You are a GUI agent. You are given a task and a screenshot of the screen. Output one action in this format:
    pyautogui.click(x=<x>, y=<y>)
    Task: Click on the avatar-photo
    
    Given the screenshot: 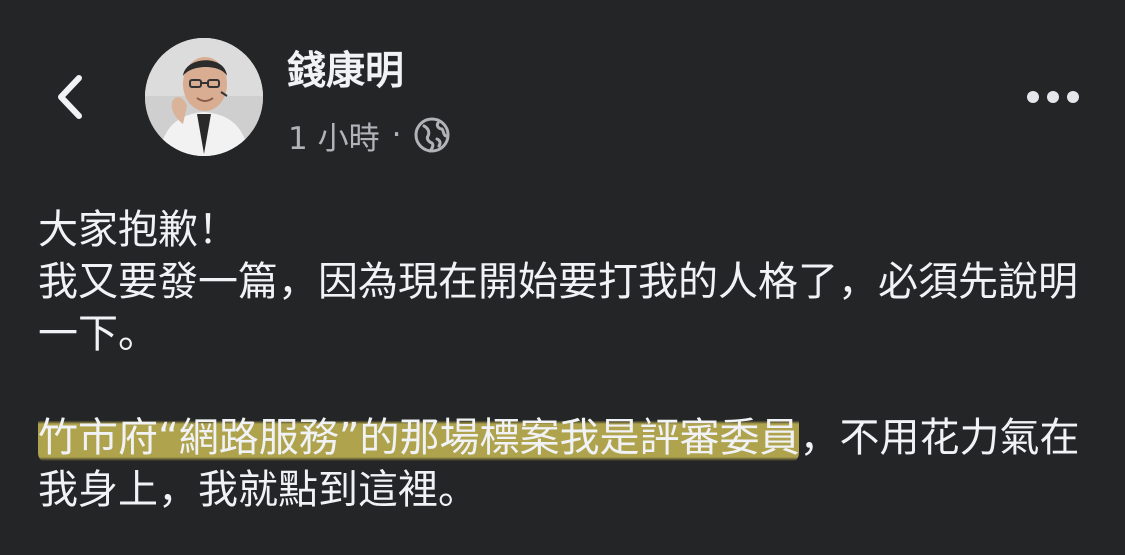 What is the action you would take?
    pyautogui.click(x=204, y=97)
    